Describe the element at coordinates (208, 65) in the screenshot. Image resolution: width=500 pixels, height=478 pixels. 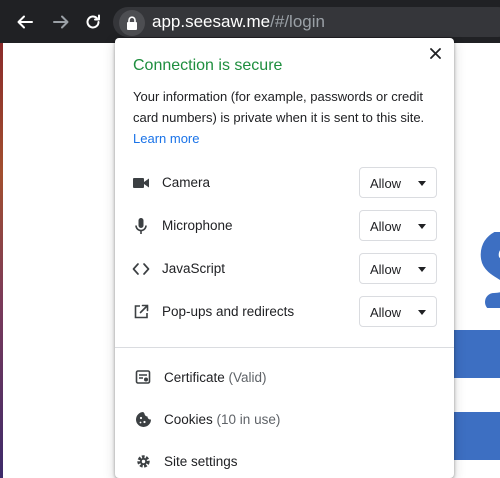
I see `connection-title: Connection is secure` at that location.